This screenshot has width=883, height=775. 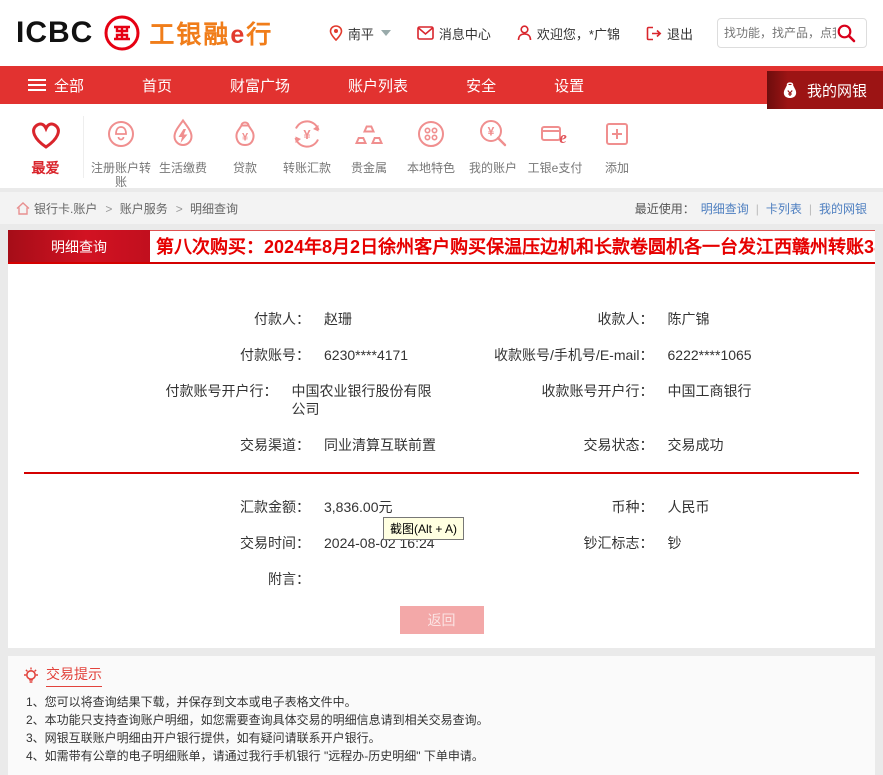 What do you see at coordinates (49, 147) in the screenshot?
I see `quick-item-favorites: 最爱` at bounding box center [49, 147].